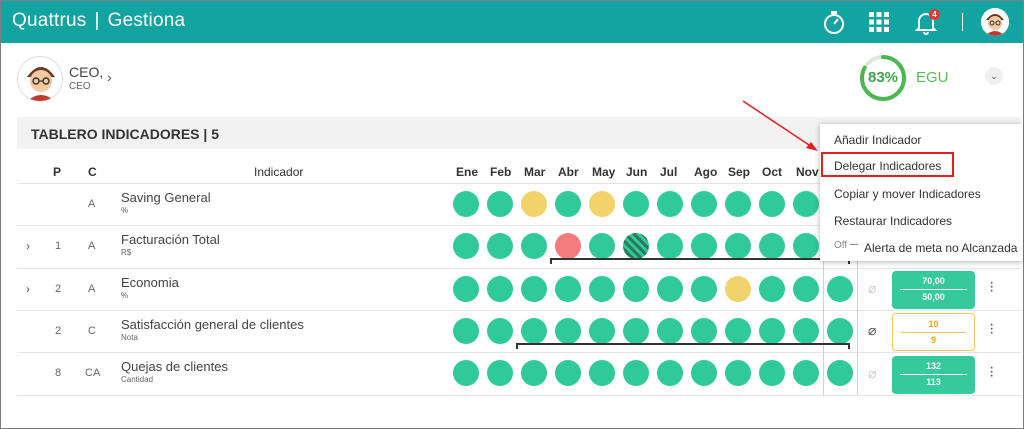 The height and width of the screenshot is (429, 1024). Describe the element at coordinates (854, 244) in the screenshot. I see `toggle-switch` at that location.